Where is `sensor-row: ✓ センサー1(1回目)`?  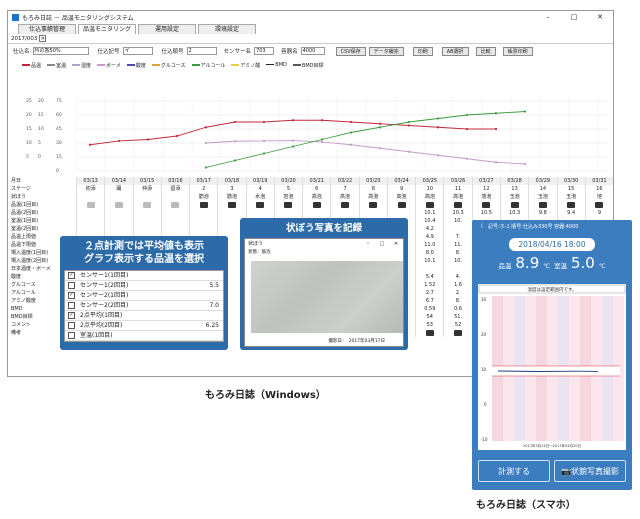 sensor-row: ✓ センサー1(1回目) is located at coordinates (144, 276).